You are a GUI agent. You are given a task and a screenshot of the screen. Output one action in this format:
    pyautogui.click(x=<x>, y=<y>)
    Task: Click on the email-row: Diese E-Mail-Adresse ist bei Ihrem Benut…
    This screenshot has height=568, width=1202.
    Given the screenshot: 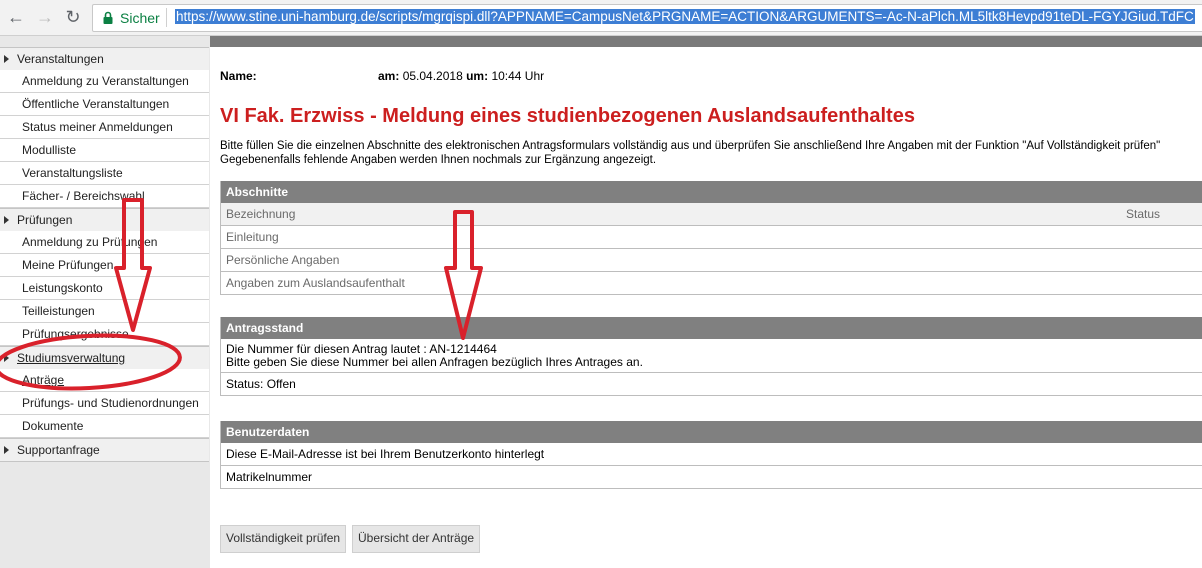 What is the action you would take?
    pyautogui.click(x=711, y=454)
    